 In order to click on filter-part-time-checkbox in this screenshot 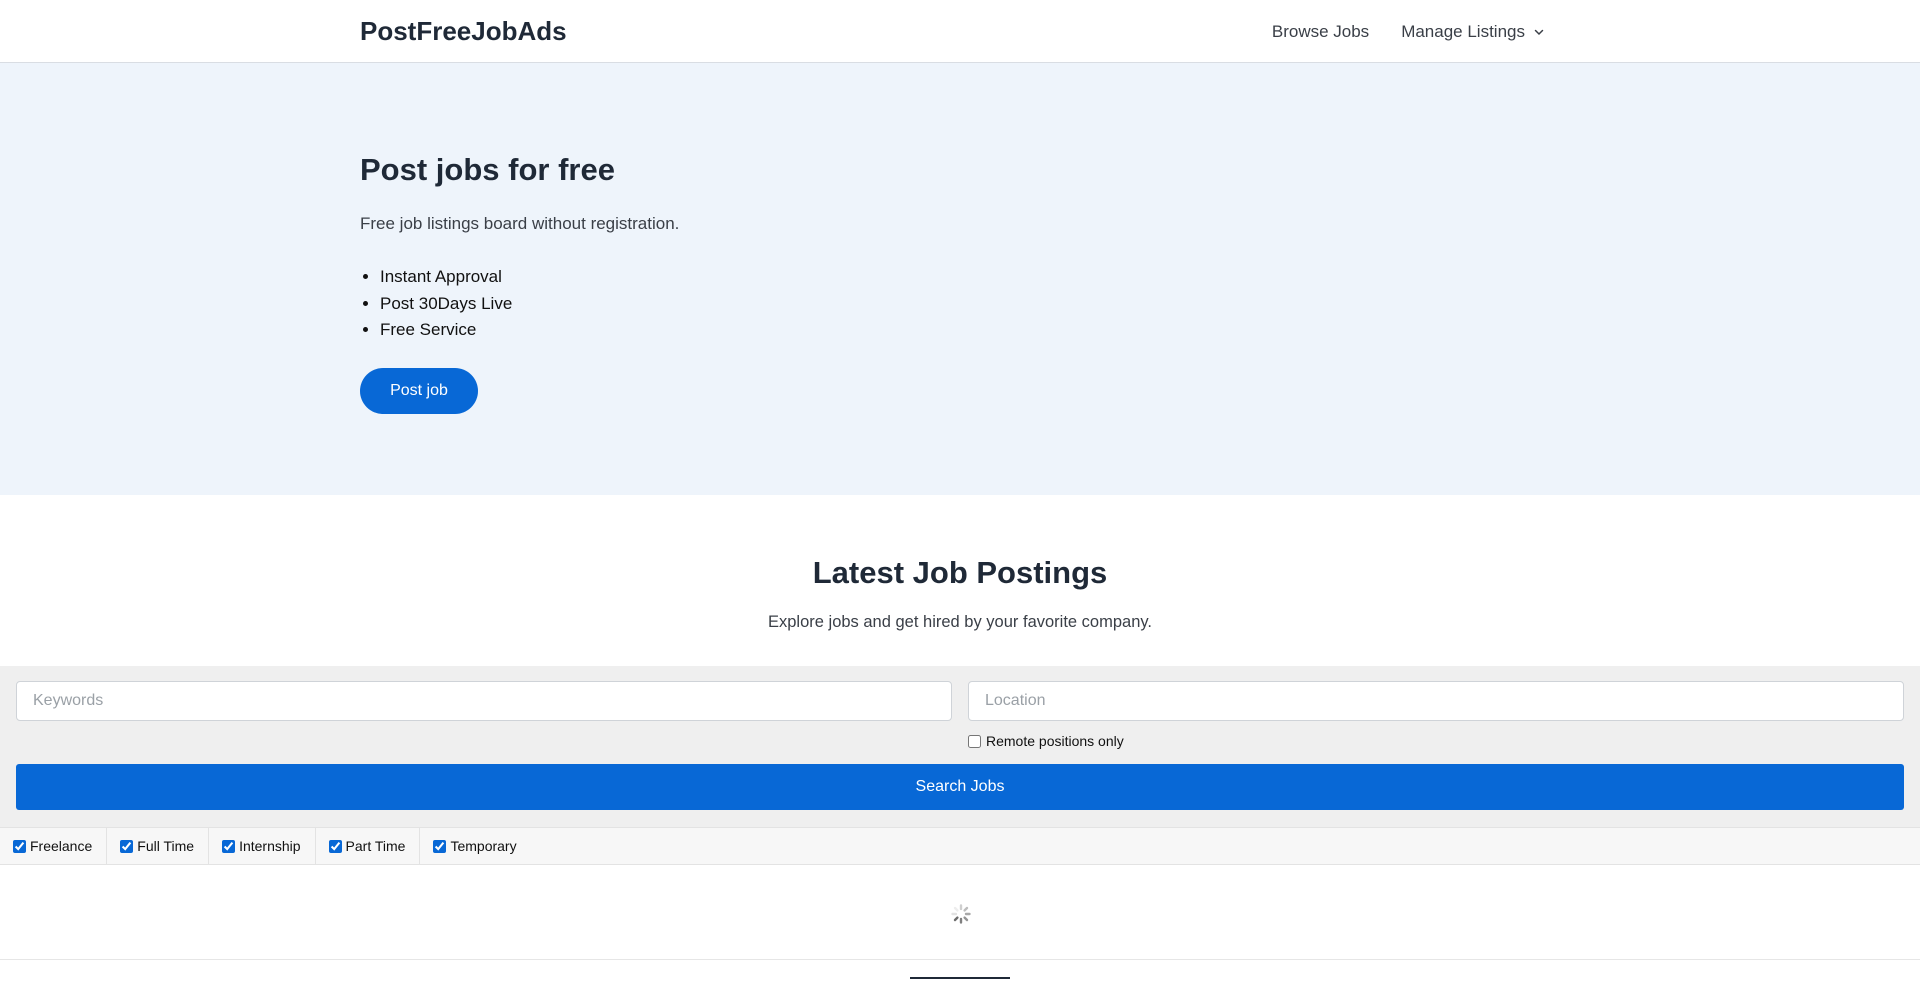, I will do `click(335, 846)`.